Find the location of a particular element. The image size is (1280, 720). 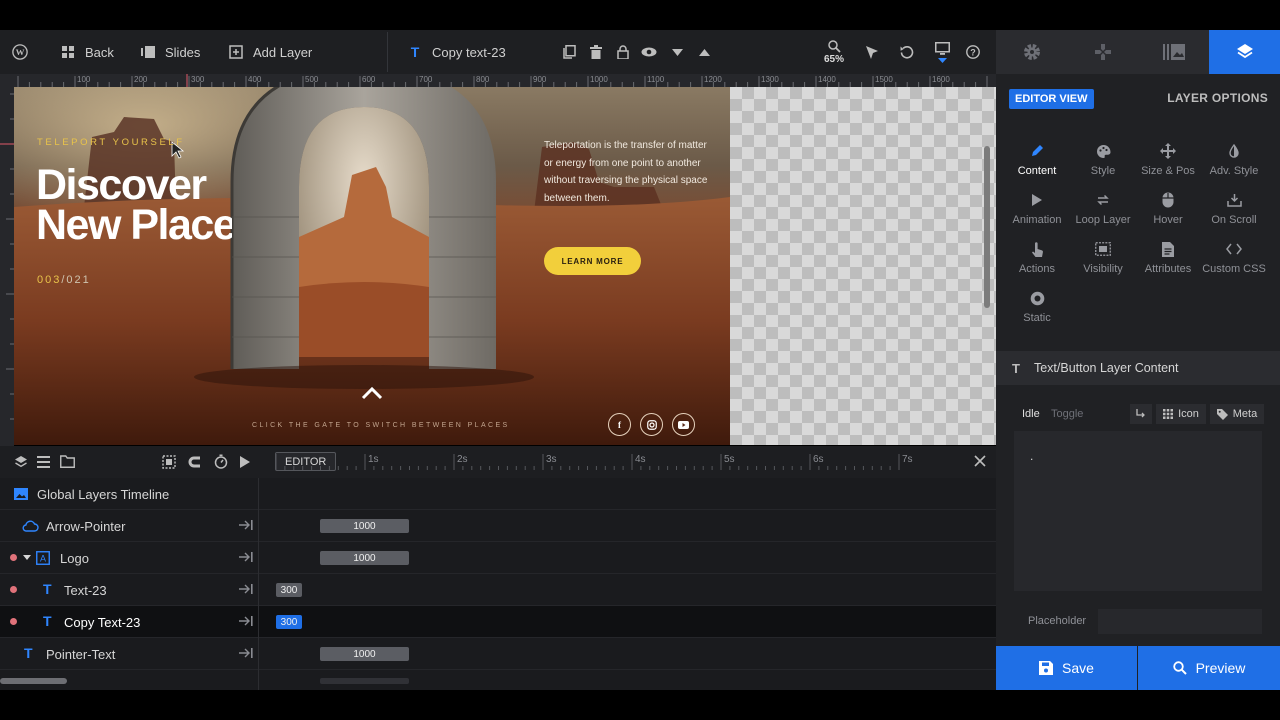

gate-hint-text: CLICK THE GATE TO SWITCH BETWEEN PLACES is located at coordinates (381, 425).